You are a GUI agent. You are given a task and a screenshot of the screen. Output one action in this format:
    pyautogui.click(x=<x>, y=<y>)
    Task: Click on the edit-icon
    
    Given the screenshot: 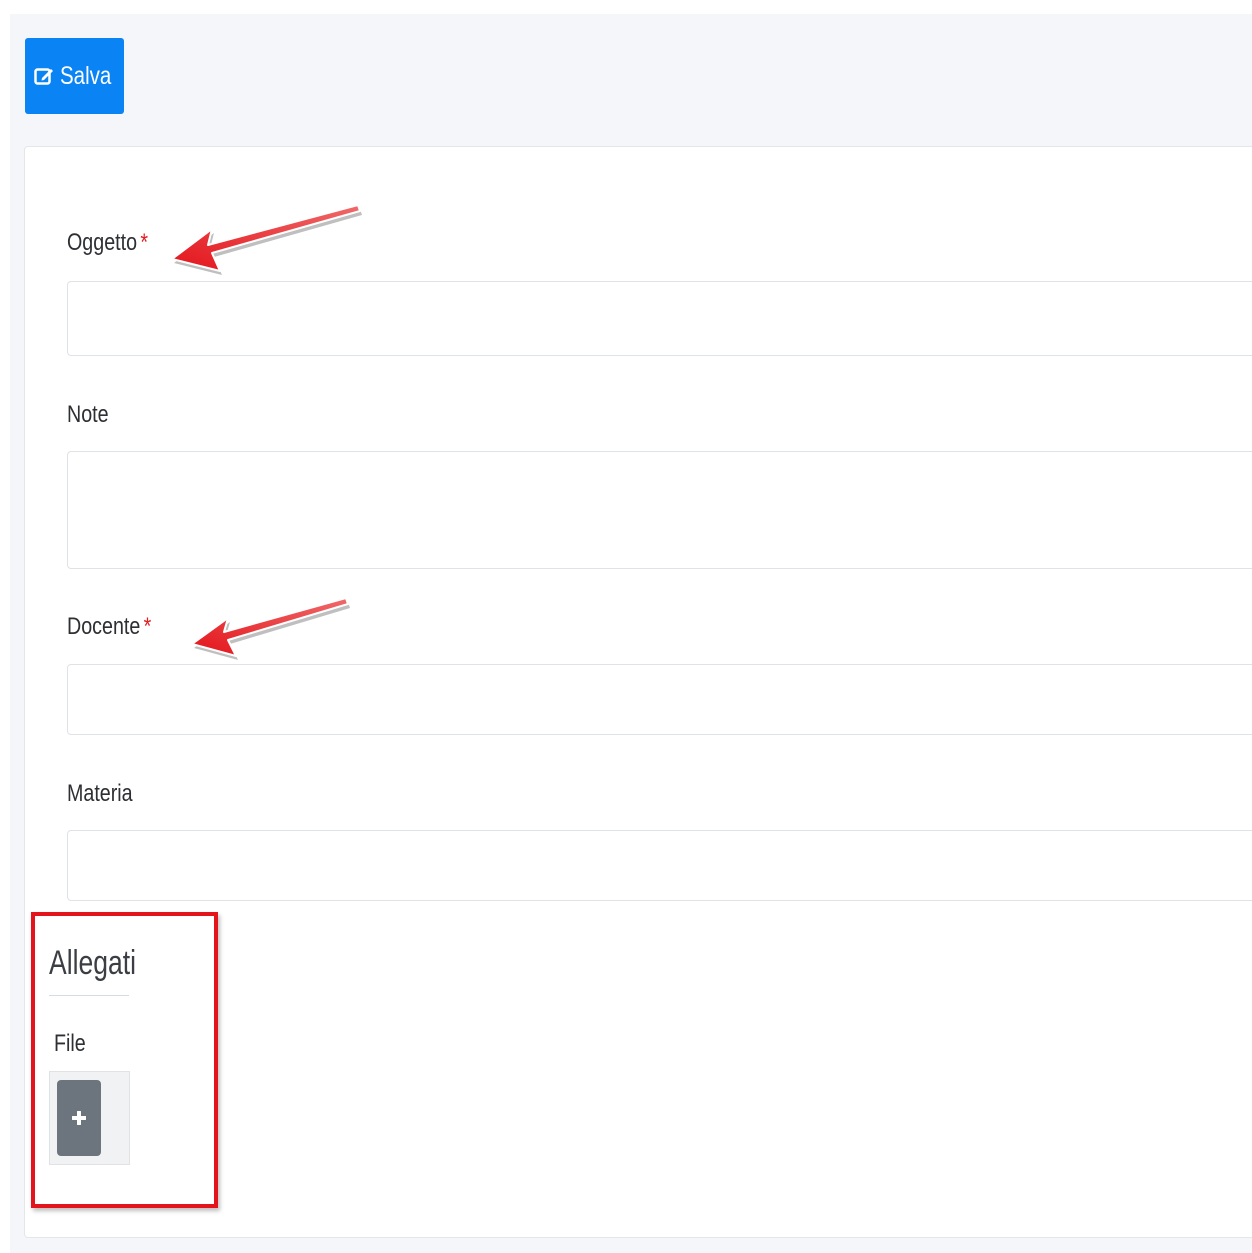 What is the action you would take?
    pyautogui.click(x=44, y=76)
    